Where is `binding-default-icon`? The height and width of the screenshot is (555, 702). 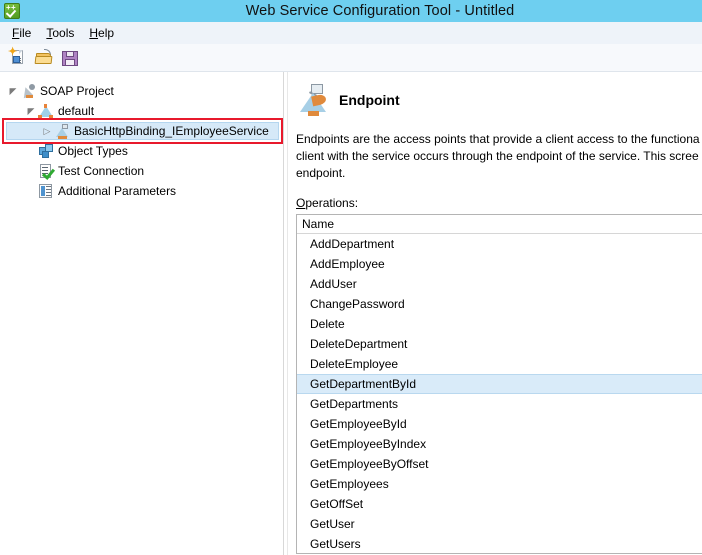 binding-default-icon is located at coordinates (46, 111).